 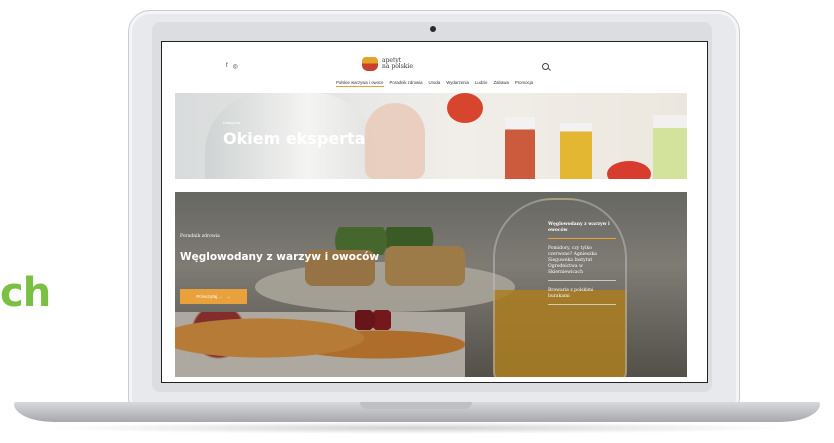 What do you see at coordinates (370, 64) in the screenshot?
I see `logo-basket-icon` at bounding box center [370, 64].